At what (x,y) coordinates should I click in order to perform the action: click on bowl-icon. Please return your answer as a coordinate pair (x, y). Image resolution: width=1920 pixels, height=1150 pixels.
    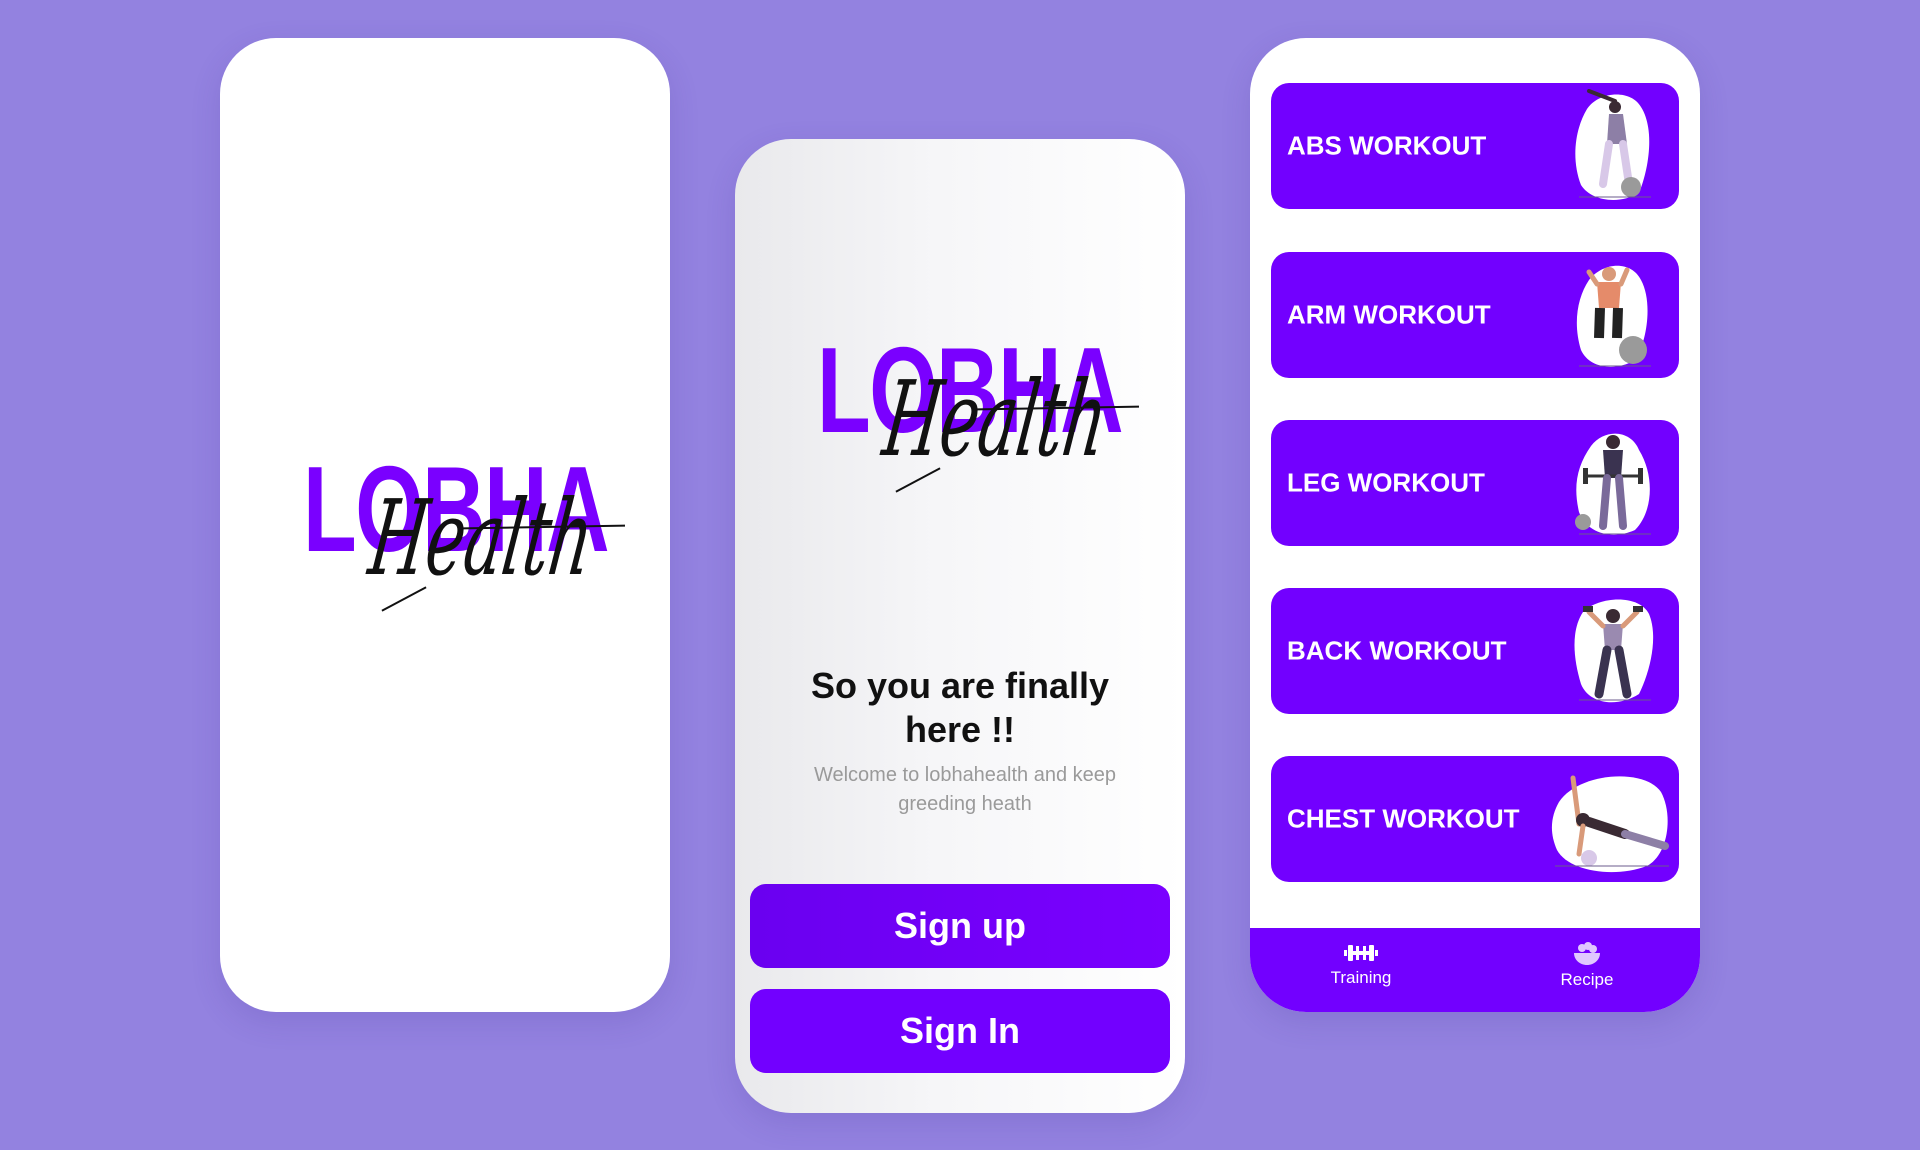
    Looking at the image, I should click on (1587, 953).